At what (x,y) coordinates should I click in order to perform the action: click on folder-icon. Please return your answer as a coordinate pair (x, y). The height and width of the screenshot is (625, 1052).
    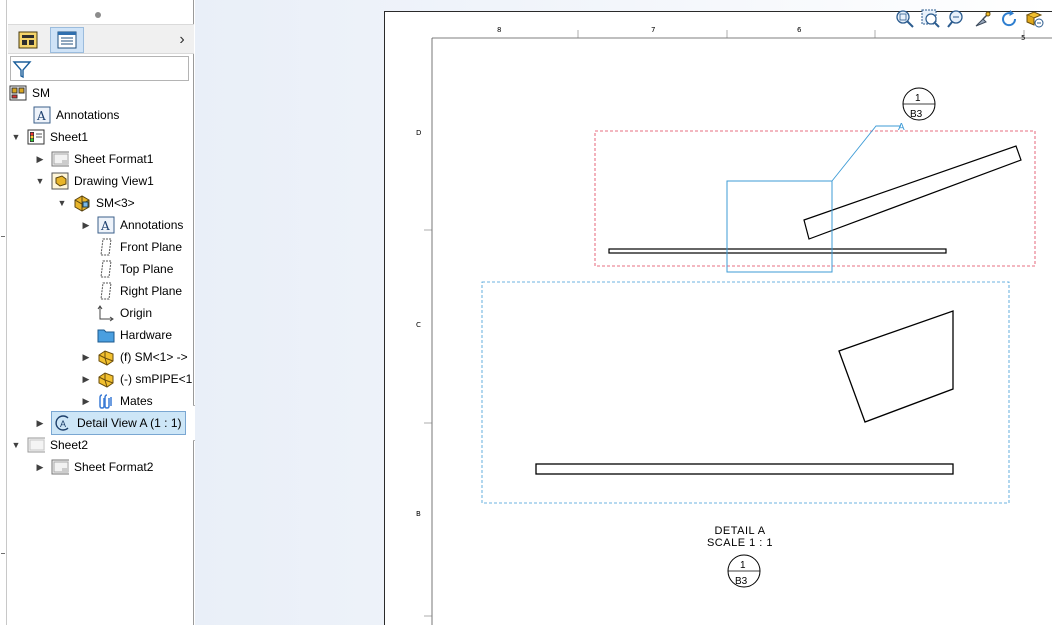
    Looking at the image, I should click on (106, 335).